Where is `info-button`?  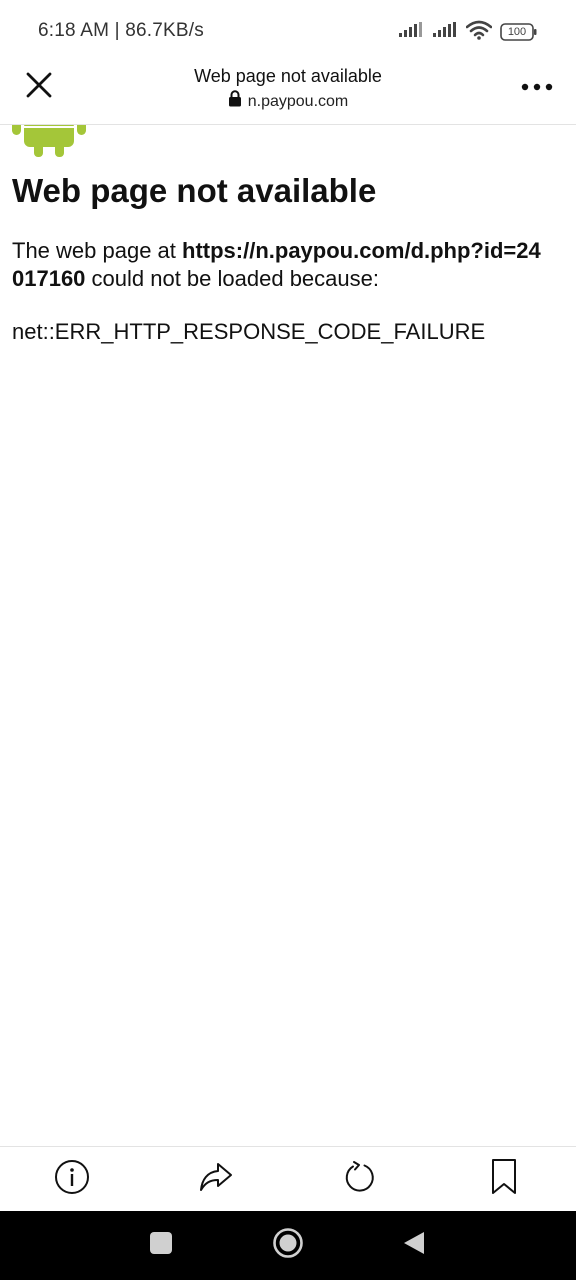
info-button is located at coordinates (72, 1179).